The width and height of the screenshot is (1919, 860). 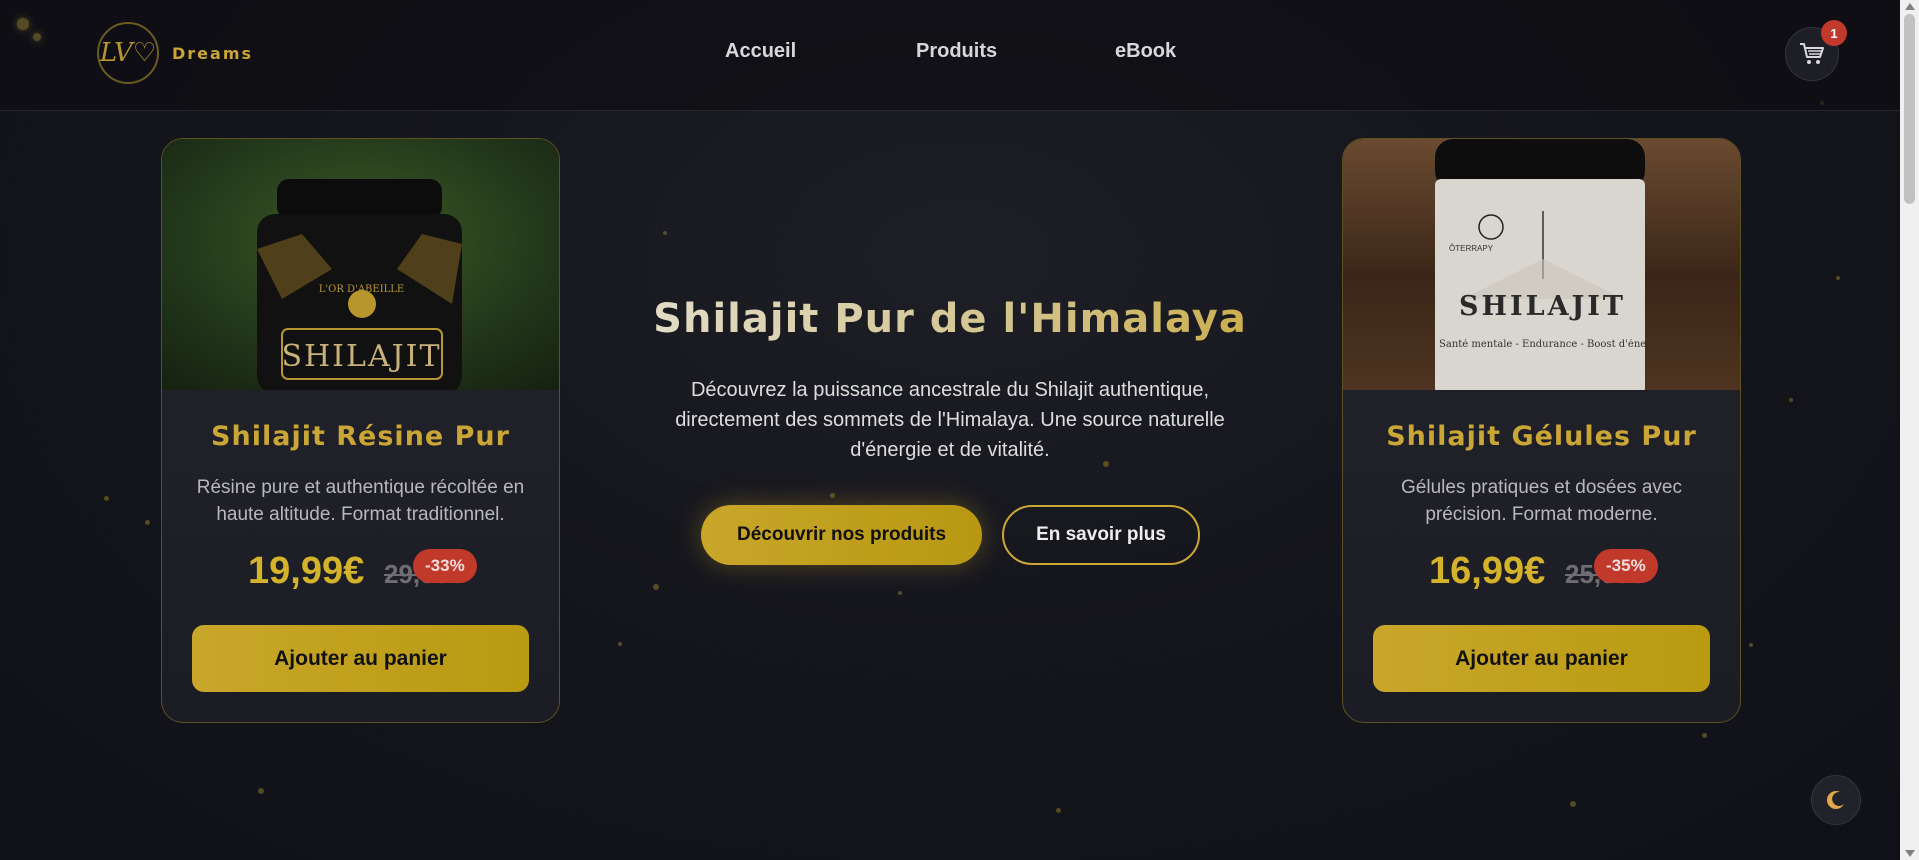 What do you see at coordinates (1145, 51) in the screenshot?
I see `nav-item-ebook: eBook` at bounding box center [1145, 51].